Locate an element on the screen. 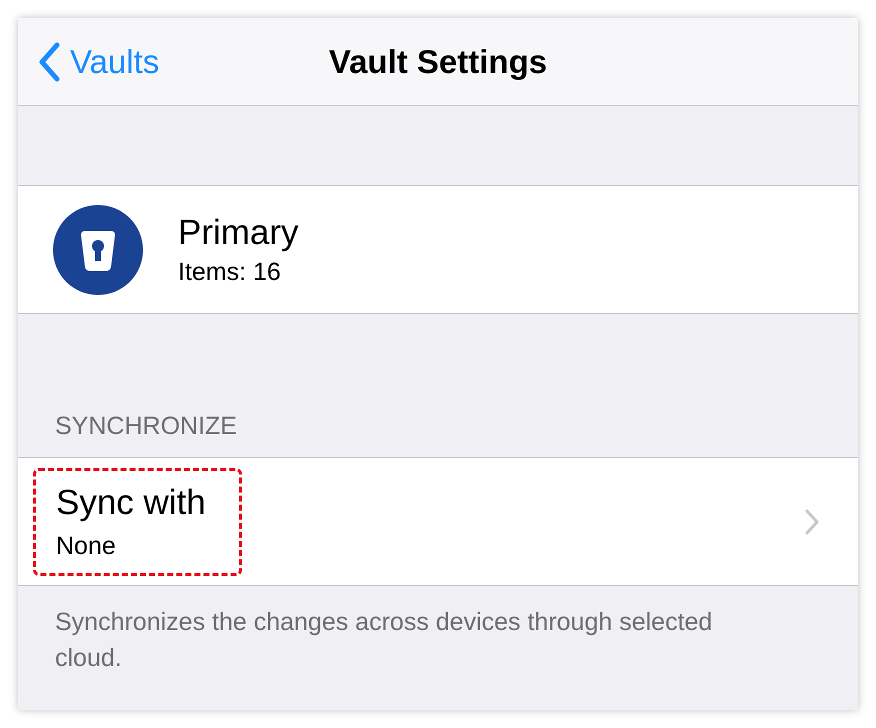 This screenshot has height=728, width=876. sync-label: Sync with is located at coordinates (131, 502).